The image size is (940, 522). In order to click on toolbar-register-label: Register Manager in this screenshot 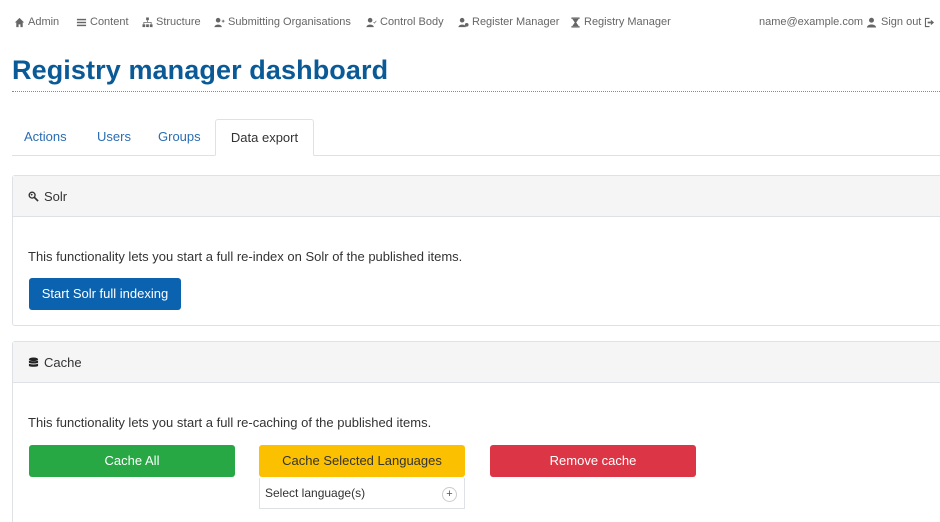, I will do `click(516, 22)`.